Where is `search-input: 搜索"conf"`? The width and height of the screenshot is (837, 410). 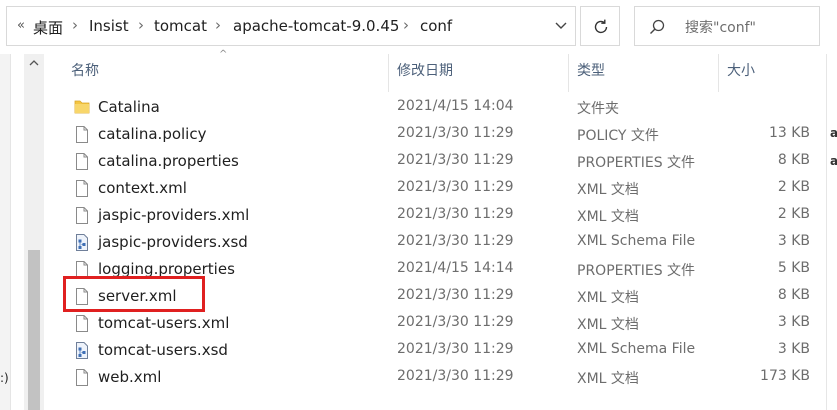
search-input: 搜索"conf" is located at coordinates (727, 26).